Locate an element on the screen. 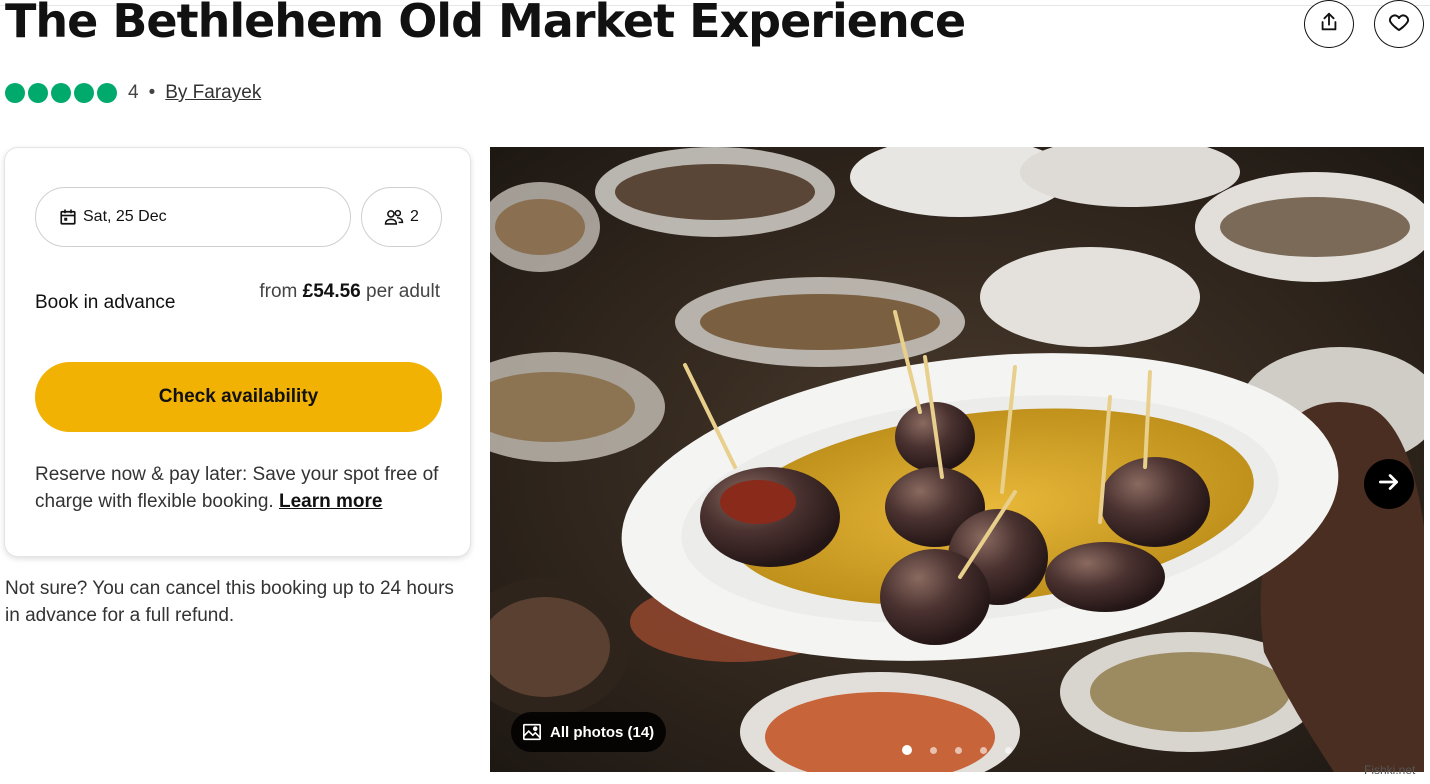  favorite-button is located at coordinates (1399, 24).